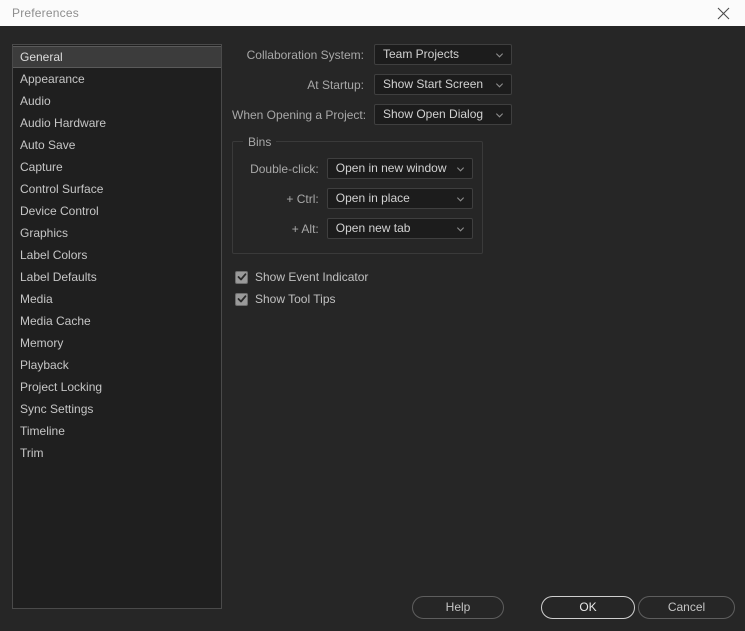 Image resolution: width=745 pixels, height=631 pixels. What do you see at coordinates (45, 13) in the screenshot?
I see `window-title: Preferences` at bounding box center [45, 13].